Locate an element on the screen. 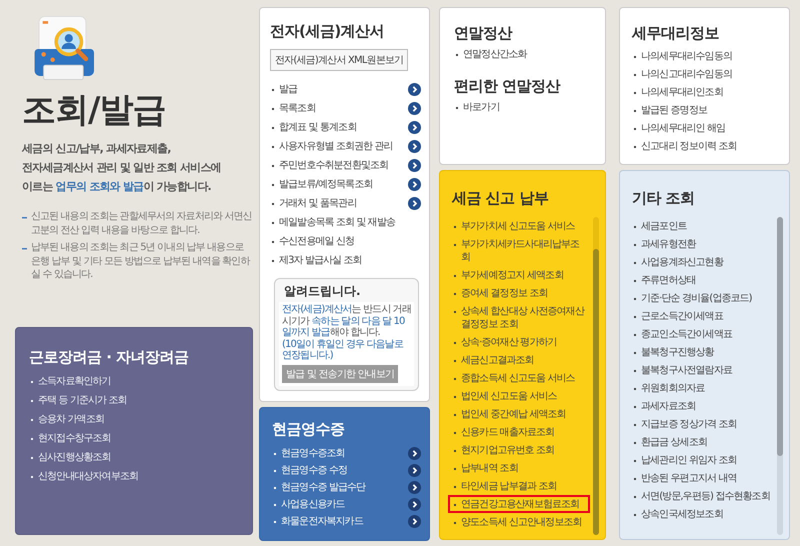  menu-link: 타인세금 납부결과 조회 is located at coordinates (504, 486).